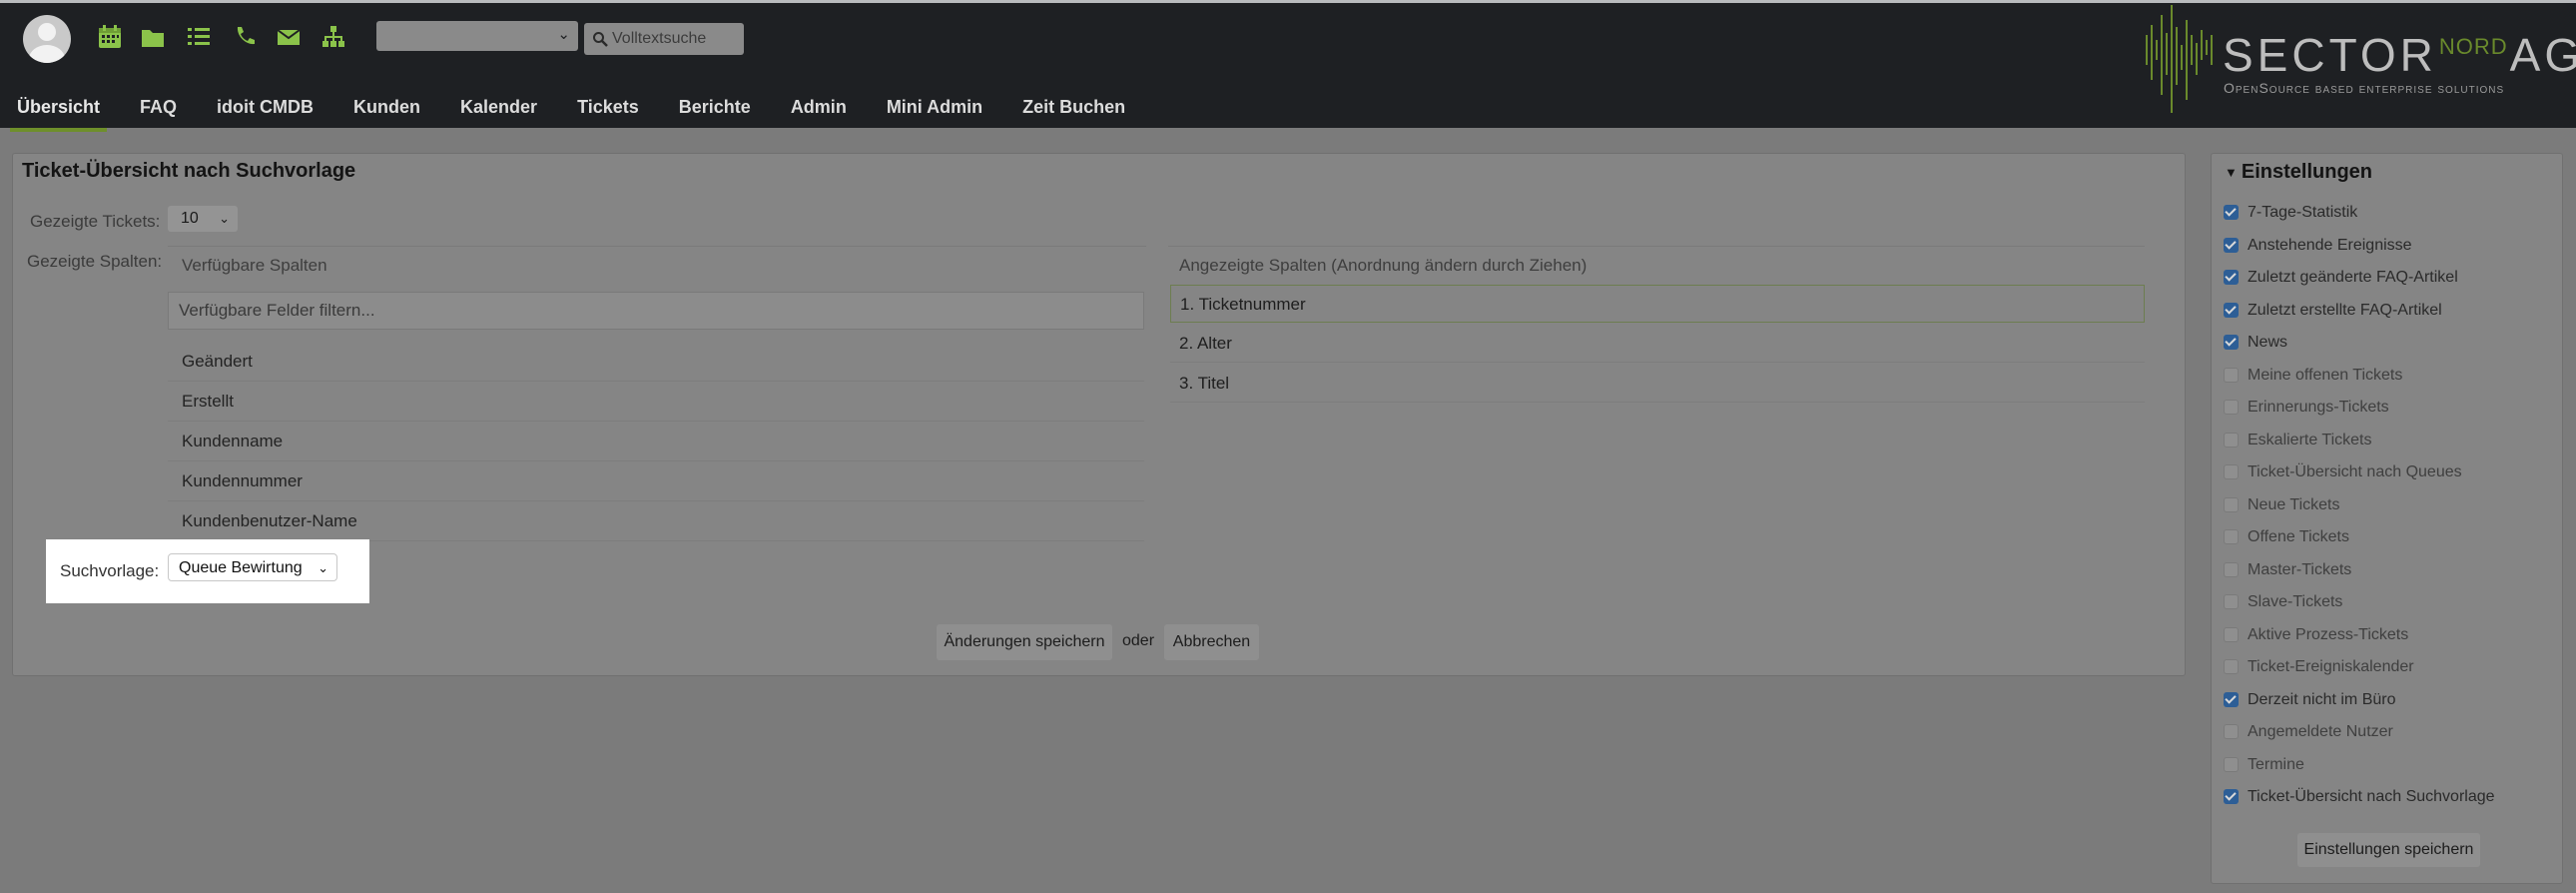  I want to click on sidebar-widget-item: Neue Tickets, so click(2281, 505).